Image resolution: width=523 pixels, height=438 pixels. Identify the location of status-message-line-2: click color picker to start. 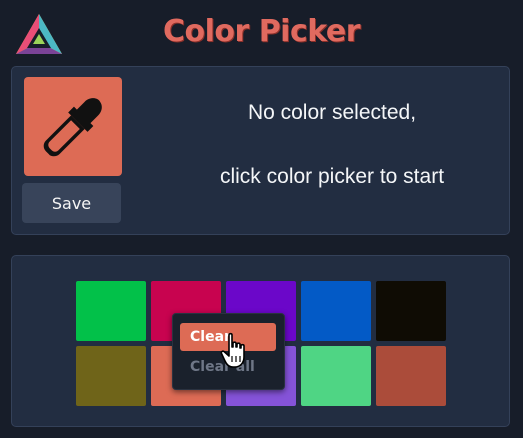
(332, 176).